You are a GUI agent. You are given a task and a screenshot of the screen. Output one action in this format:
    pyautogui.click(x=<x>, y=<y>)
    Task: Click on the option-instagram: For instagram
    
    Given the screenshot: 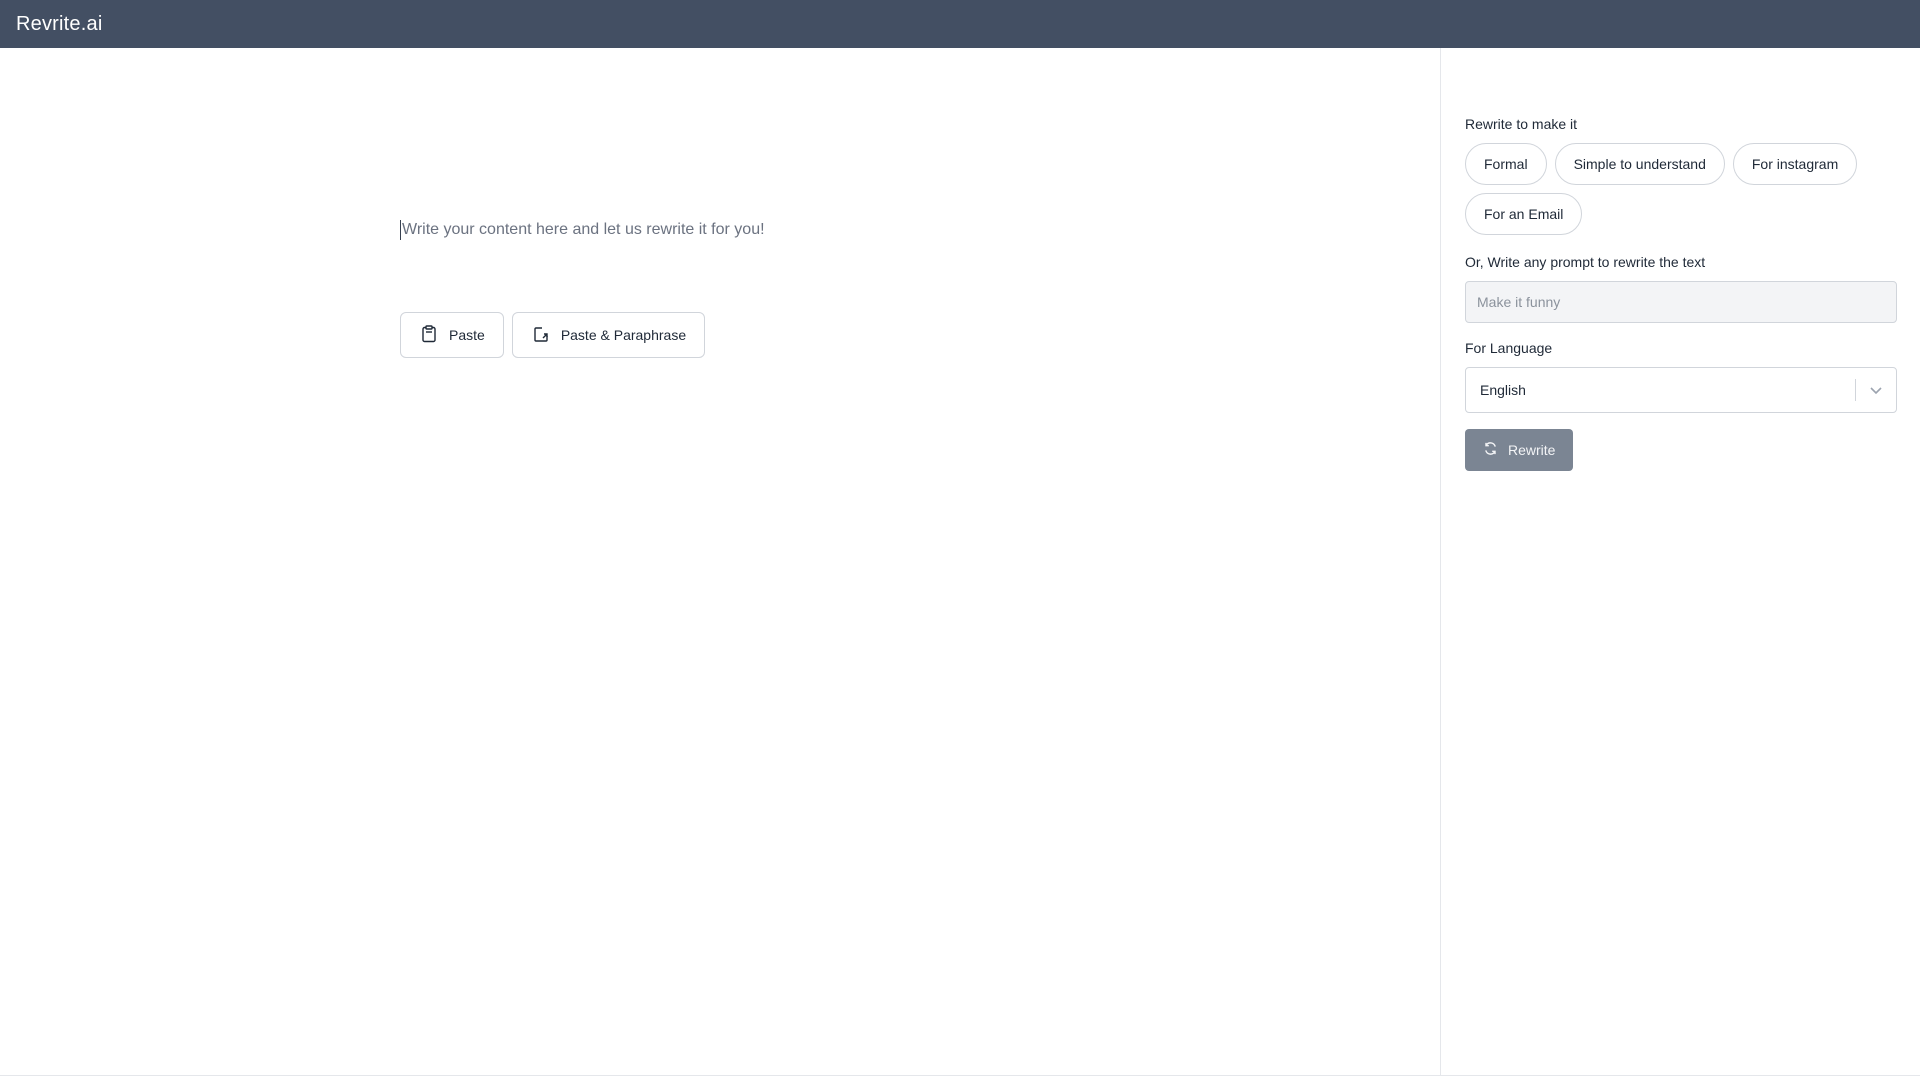 What is the action you would take?
    pyautogui.click(x=1795, y=164)
    